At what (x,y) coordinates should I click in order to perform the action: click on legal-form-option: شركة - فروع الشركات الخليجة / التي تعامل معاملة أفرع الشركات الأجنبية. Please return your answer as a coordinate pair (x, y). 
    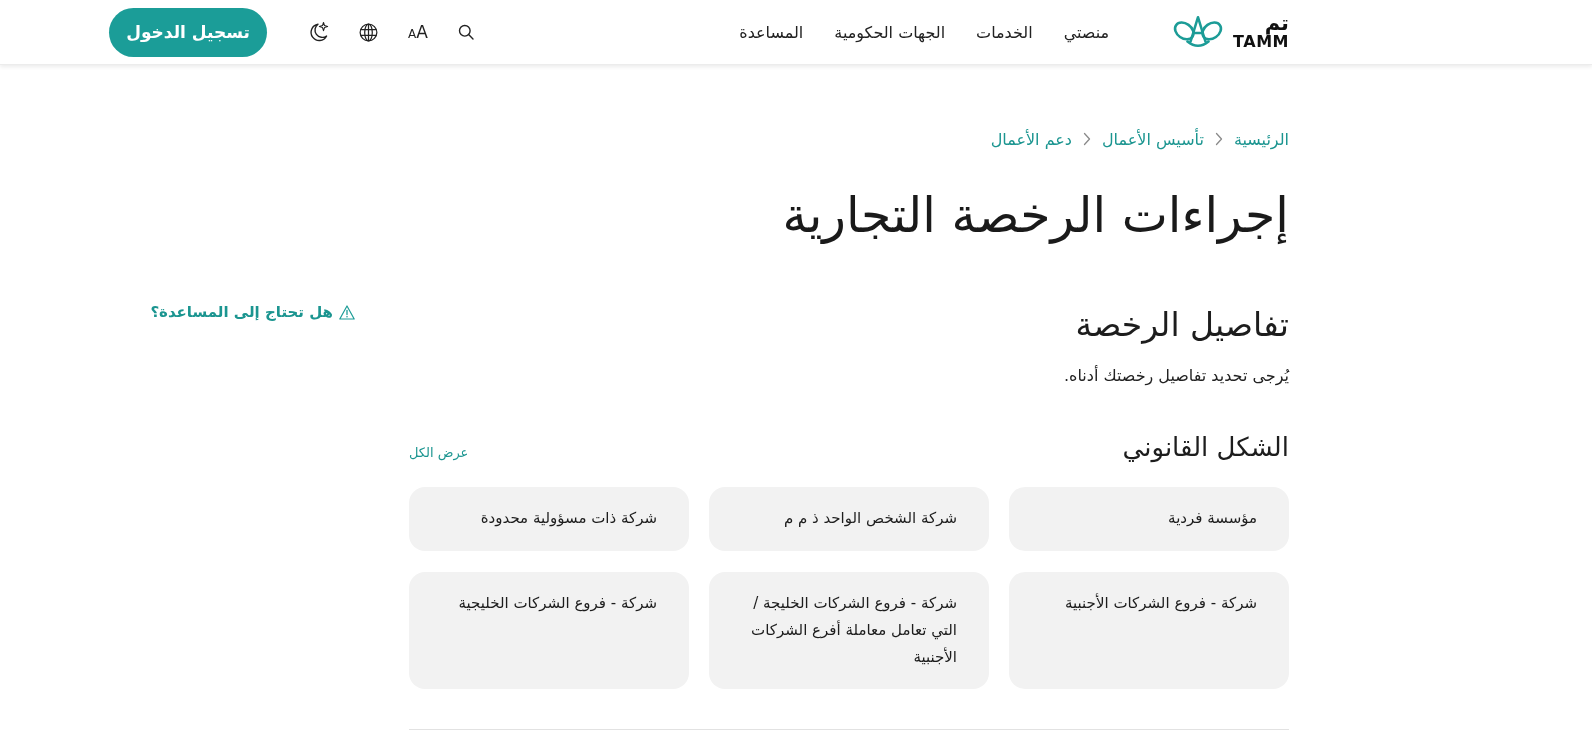
    Looking at the image, I should click on (849, 630).